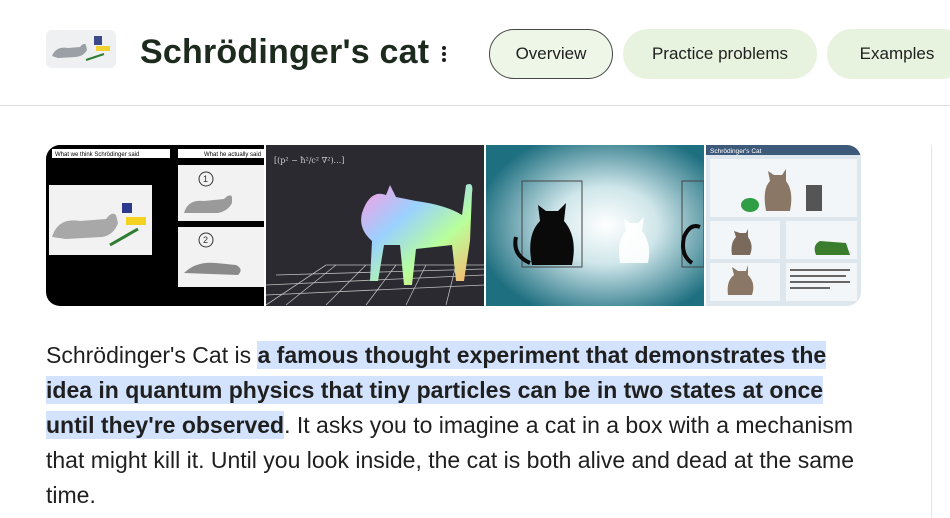 The width and height of the screenshot is (950, 518). What do you see at coordinates (444, 54) in the screenshot?
I see `more-vert-icon` at bounding box center [444, 54].